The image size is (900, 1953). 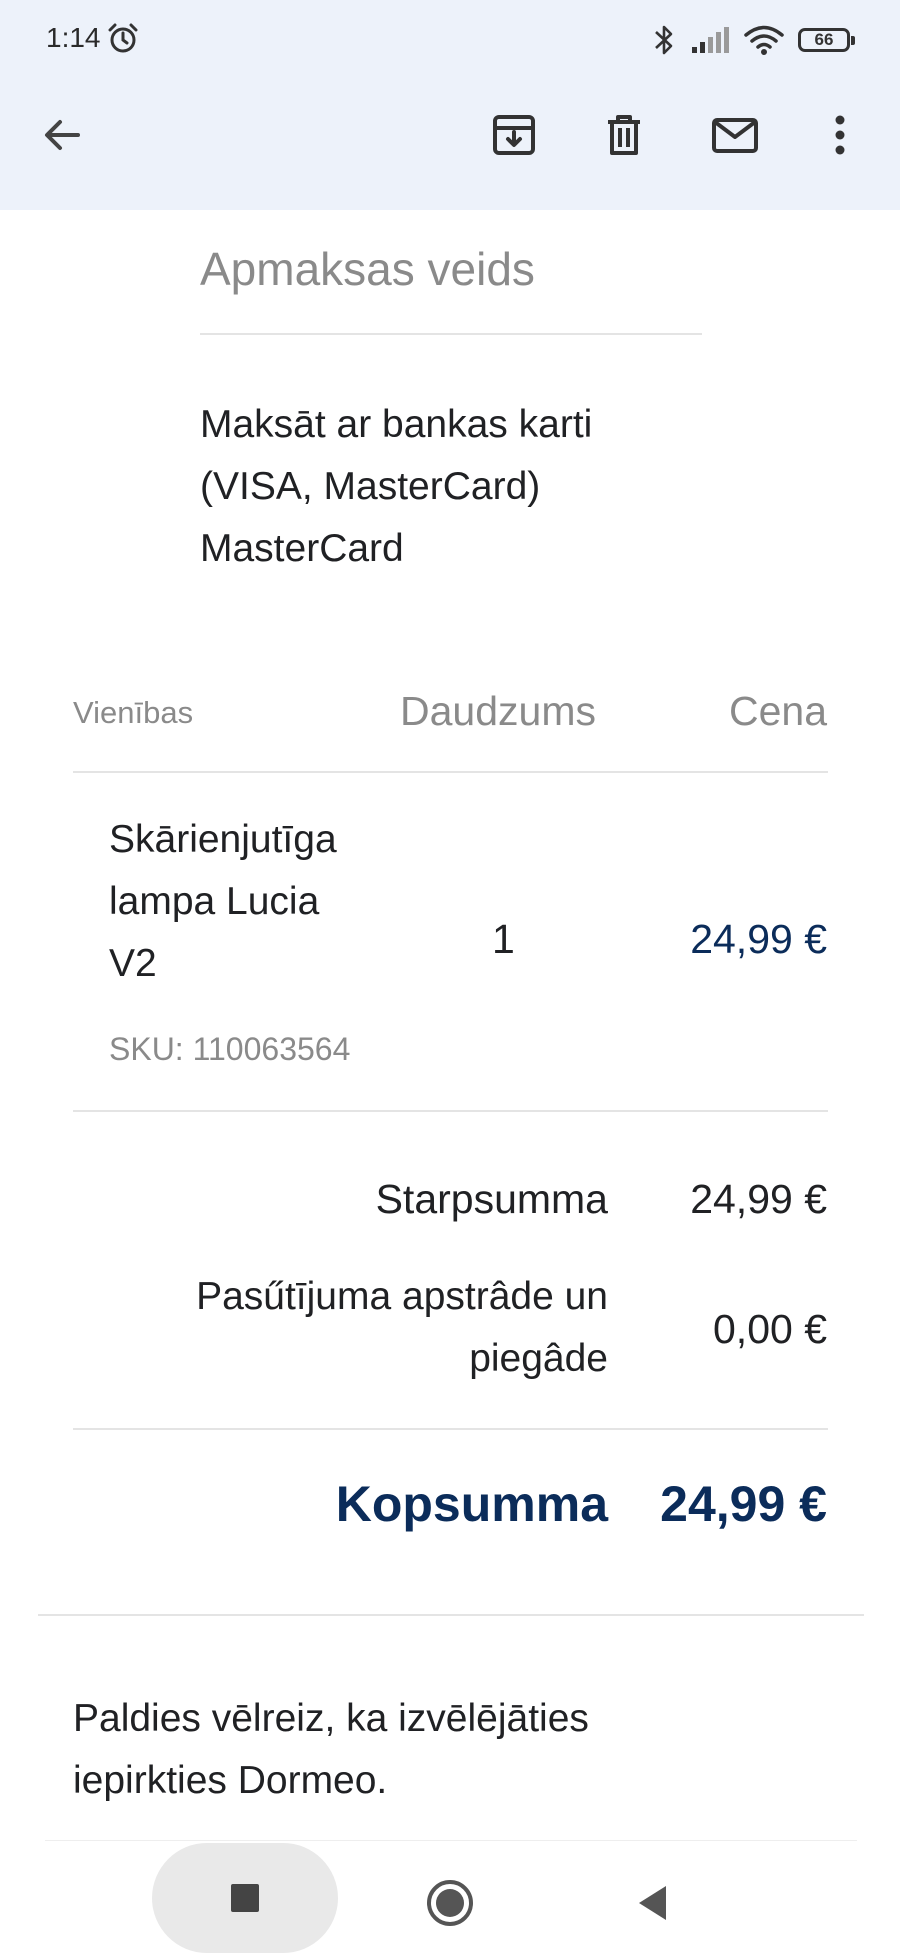 I want to click on item-name: Skārienjutīga lampa Lucia V2, so click(x=223, y=902).